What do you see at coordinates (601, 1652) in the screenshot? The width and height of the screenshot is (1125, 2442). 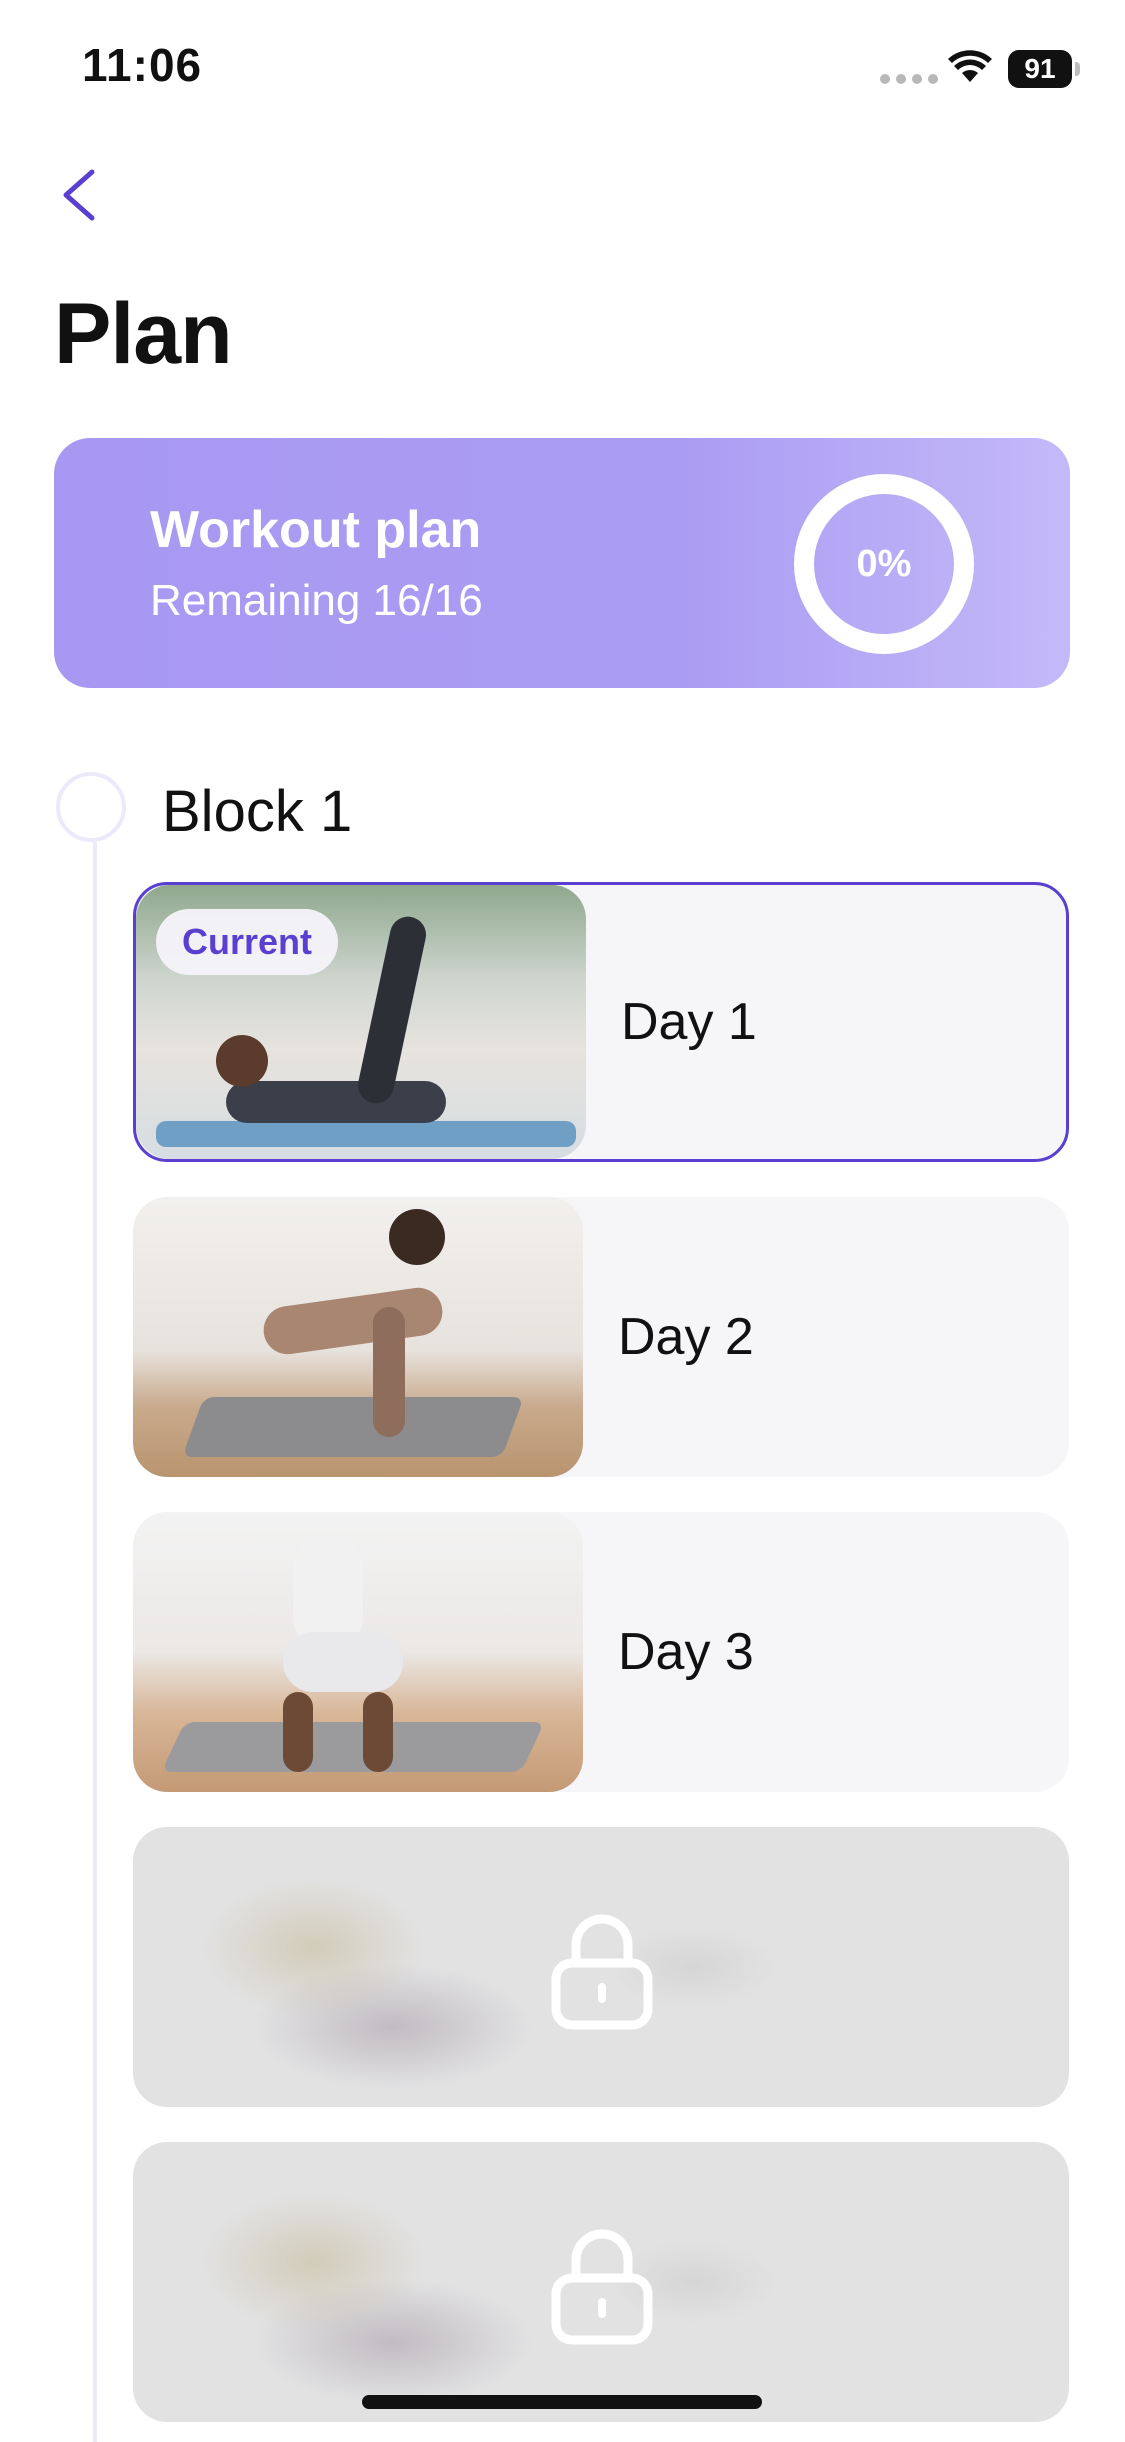 I see `day-card-3: Day 3` at bounding box center [601, 1652].